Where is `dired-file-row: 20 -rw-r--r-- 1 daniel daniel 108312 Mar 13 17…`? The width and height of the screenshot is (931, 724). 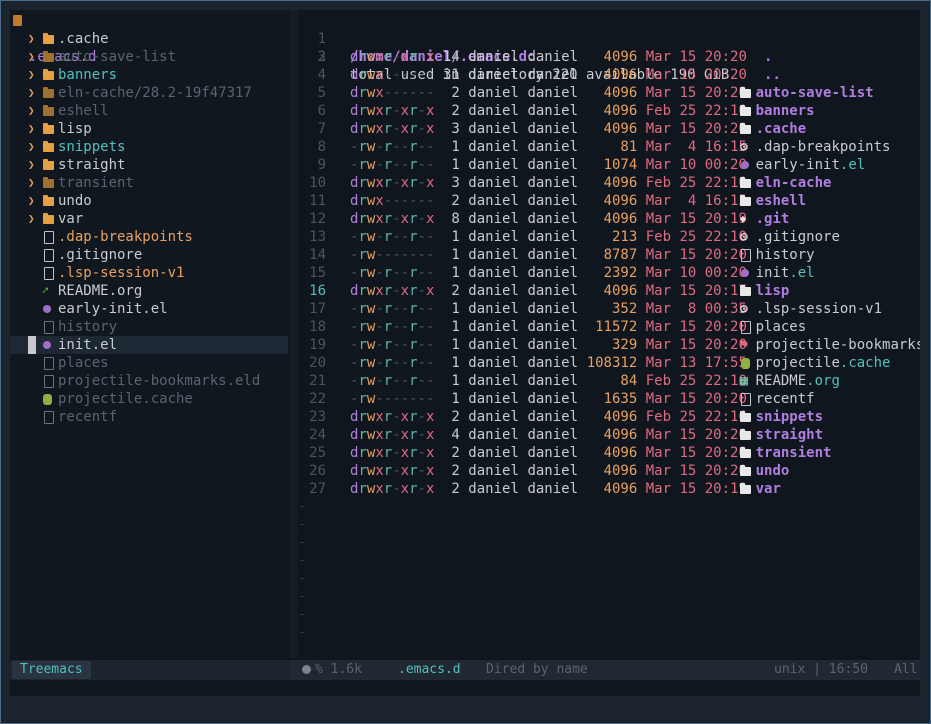 dired-file-row: 20 -rw-r--r-- 1 daniel daniel 108312 Mar 13 17… is located at coordinates (609, 363).